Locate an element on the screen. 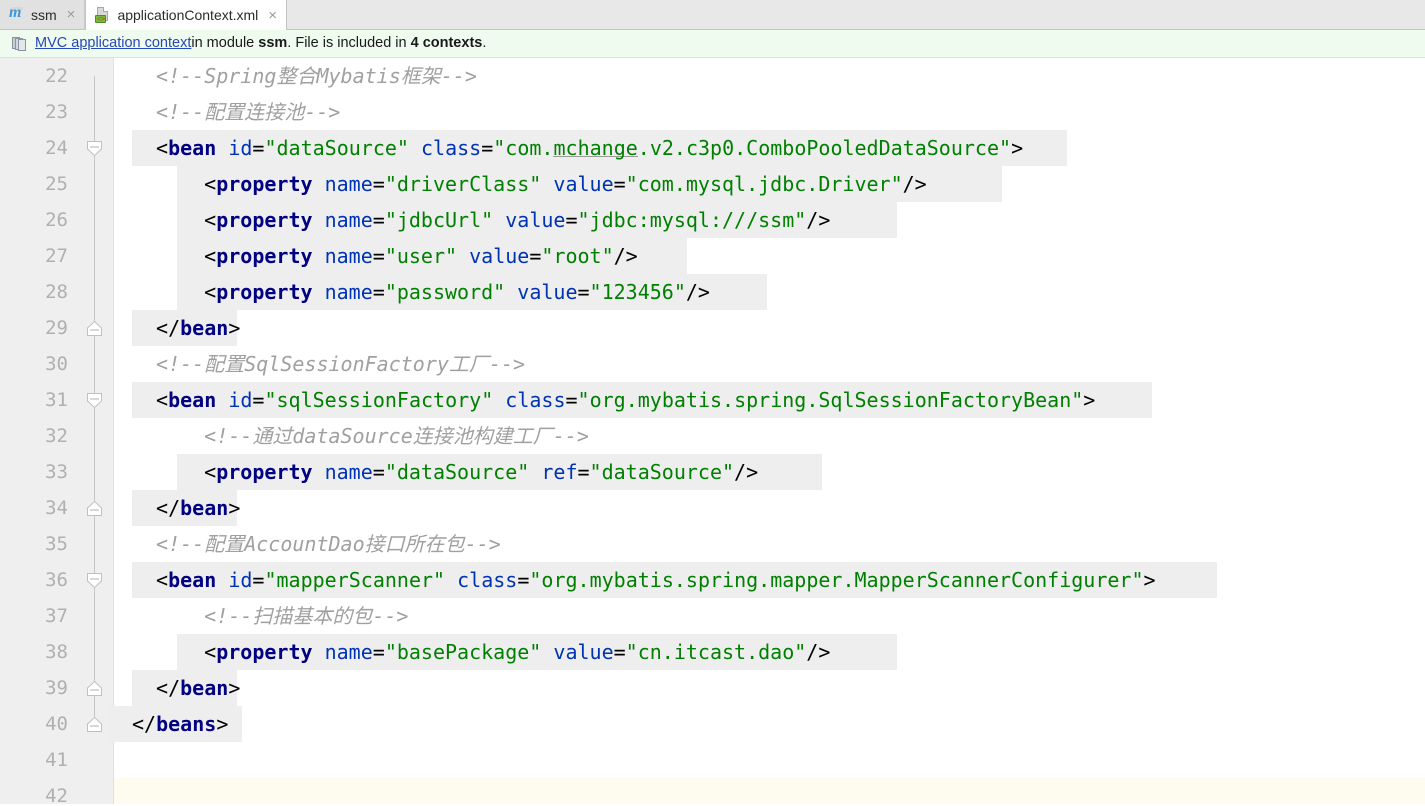 The width and height of the screenshot is (1425, 806). line-number: 25 is located at coordinates (56, 184).